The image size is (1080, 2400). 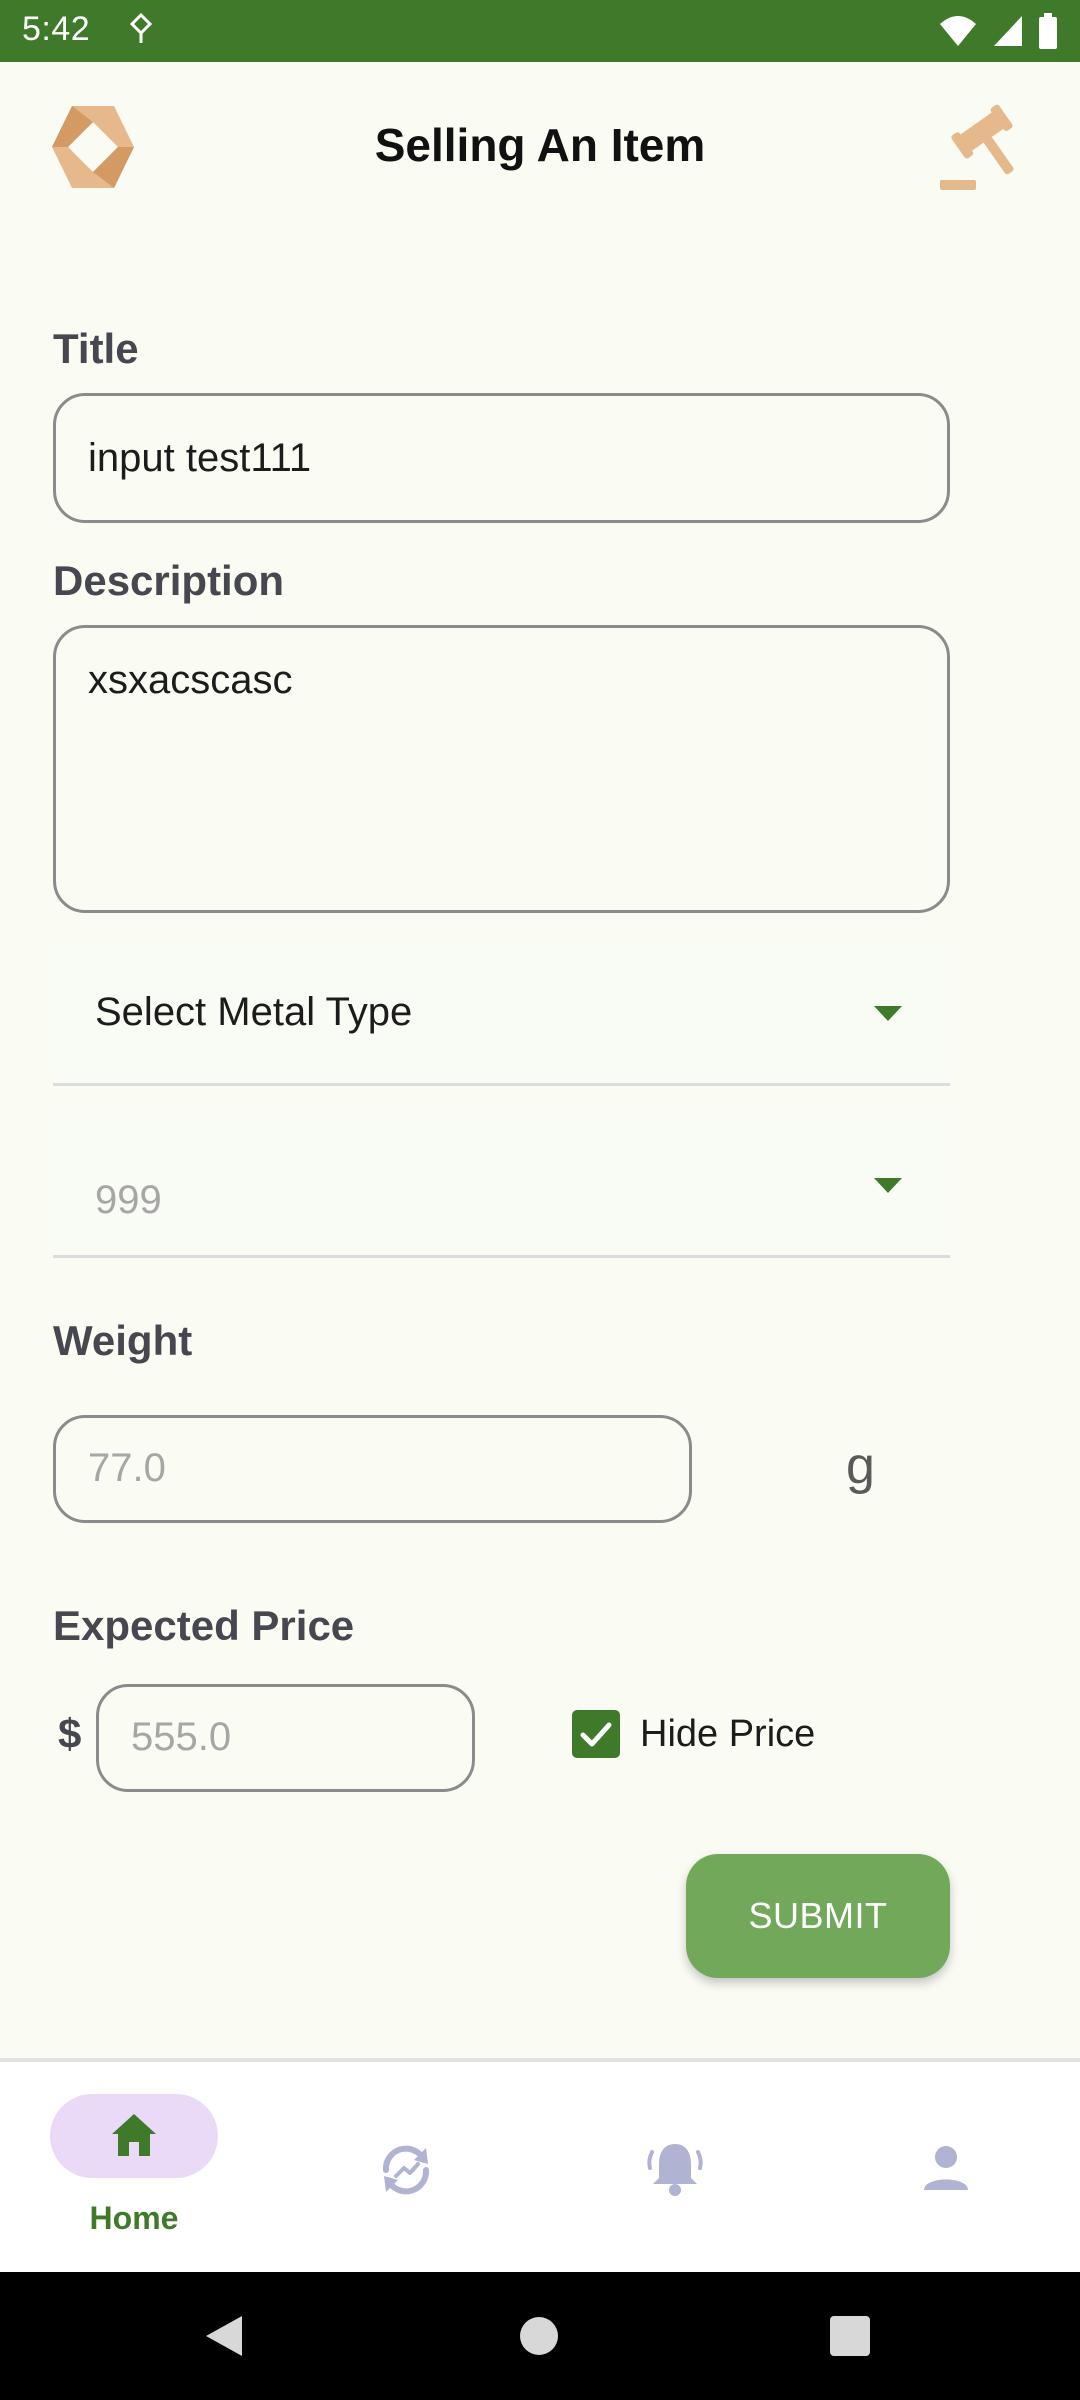 I want to click on auction-gavel-icon, so click(x=987, y=149).